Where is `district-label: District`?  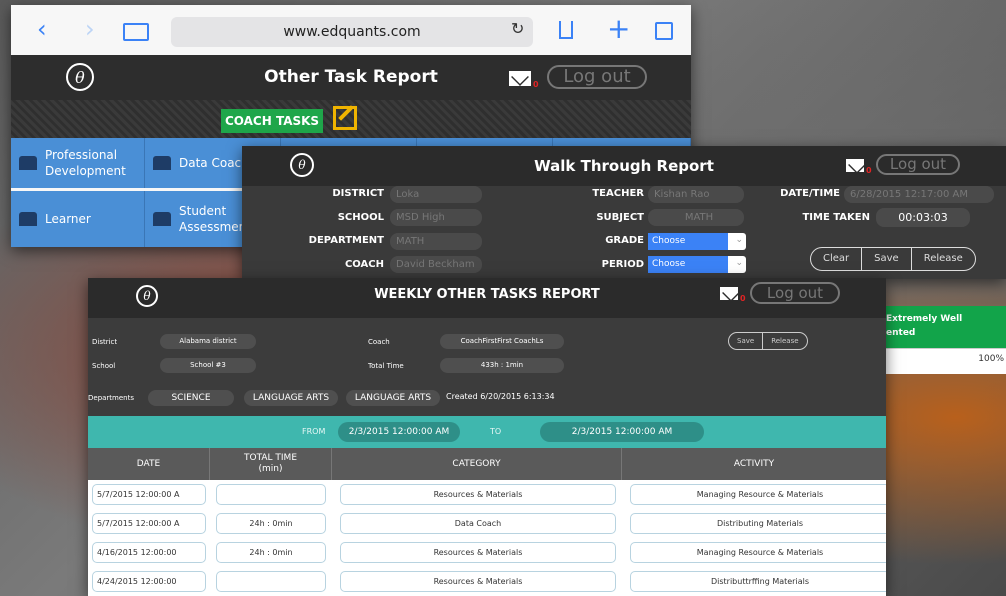
district-label: District is located at coordinates (105, 342).